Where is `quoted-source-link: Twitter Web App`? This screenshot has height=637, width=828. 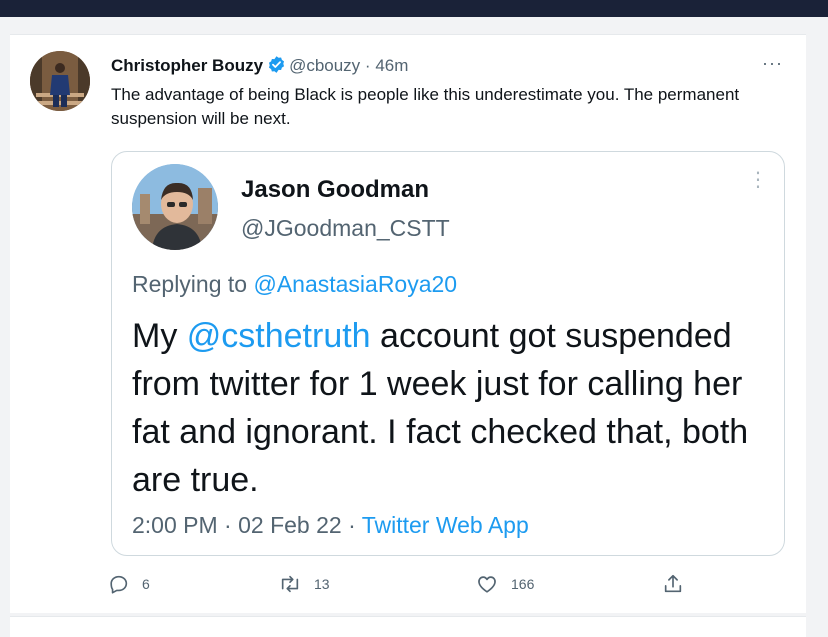
quoted-source-link: Twitter Web App is located at coordinates (445, 525).